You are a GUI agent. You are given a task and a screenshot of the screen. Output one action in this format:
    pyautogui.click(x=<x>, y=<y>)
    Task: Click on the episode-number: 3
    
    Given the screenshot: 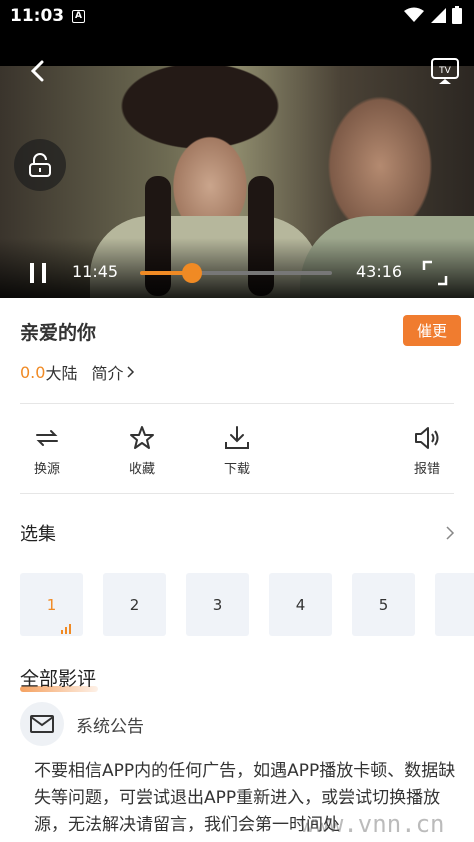 What is the action you would take?
    pyautogui.click(x=217, y=604)
    